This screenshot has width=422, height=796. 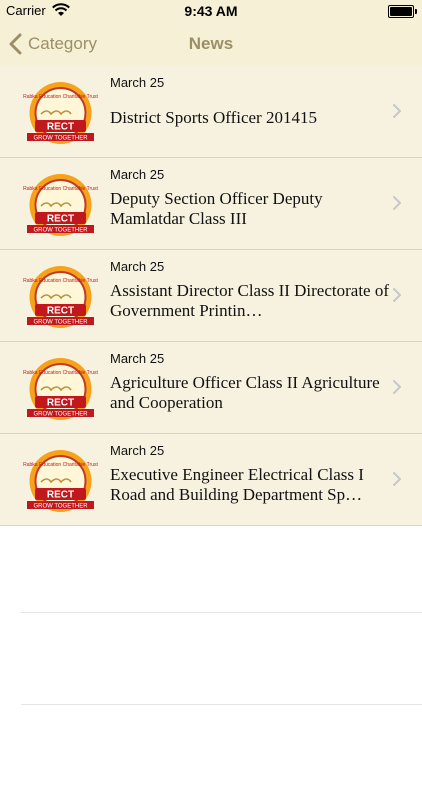 I want to click on battery-icon, so click(x=402, y=11).